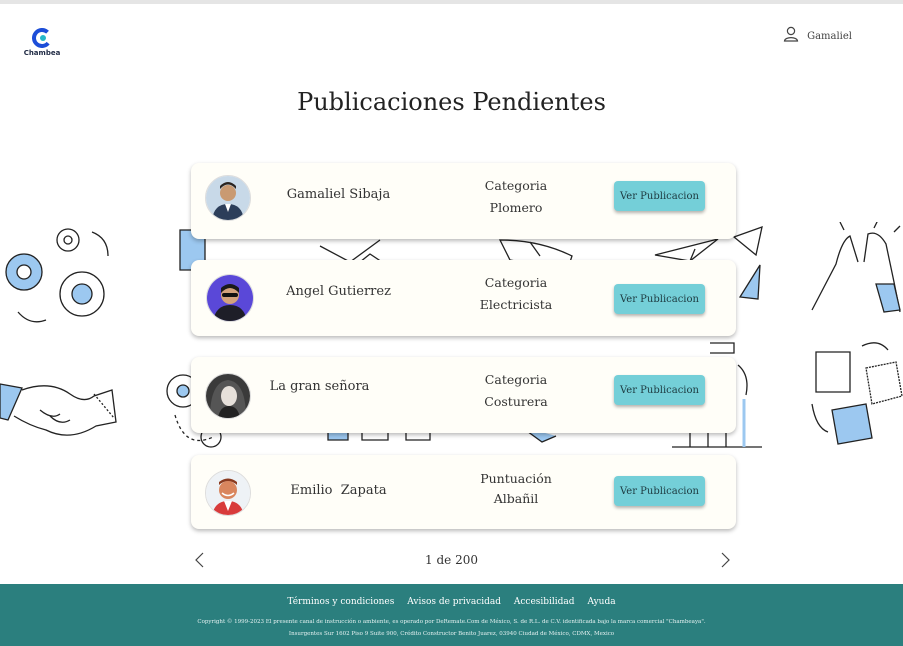  Describe the element at coordinates (230, 298) in the screenshot. I see `avatar-man-sunglasses` at that location.